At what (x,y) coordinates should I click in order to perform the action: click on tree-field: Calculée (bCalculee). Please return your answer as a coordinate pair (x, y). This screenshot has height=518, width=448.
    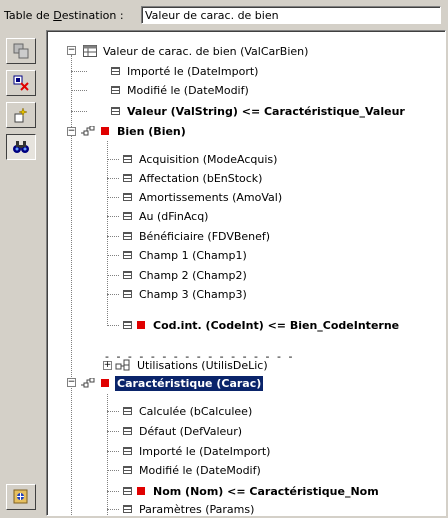
    Looking at the image, I should click on (188, 411).